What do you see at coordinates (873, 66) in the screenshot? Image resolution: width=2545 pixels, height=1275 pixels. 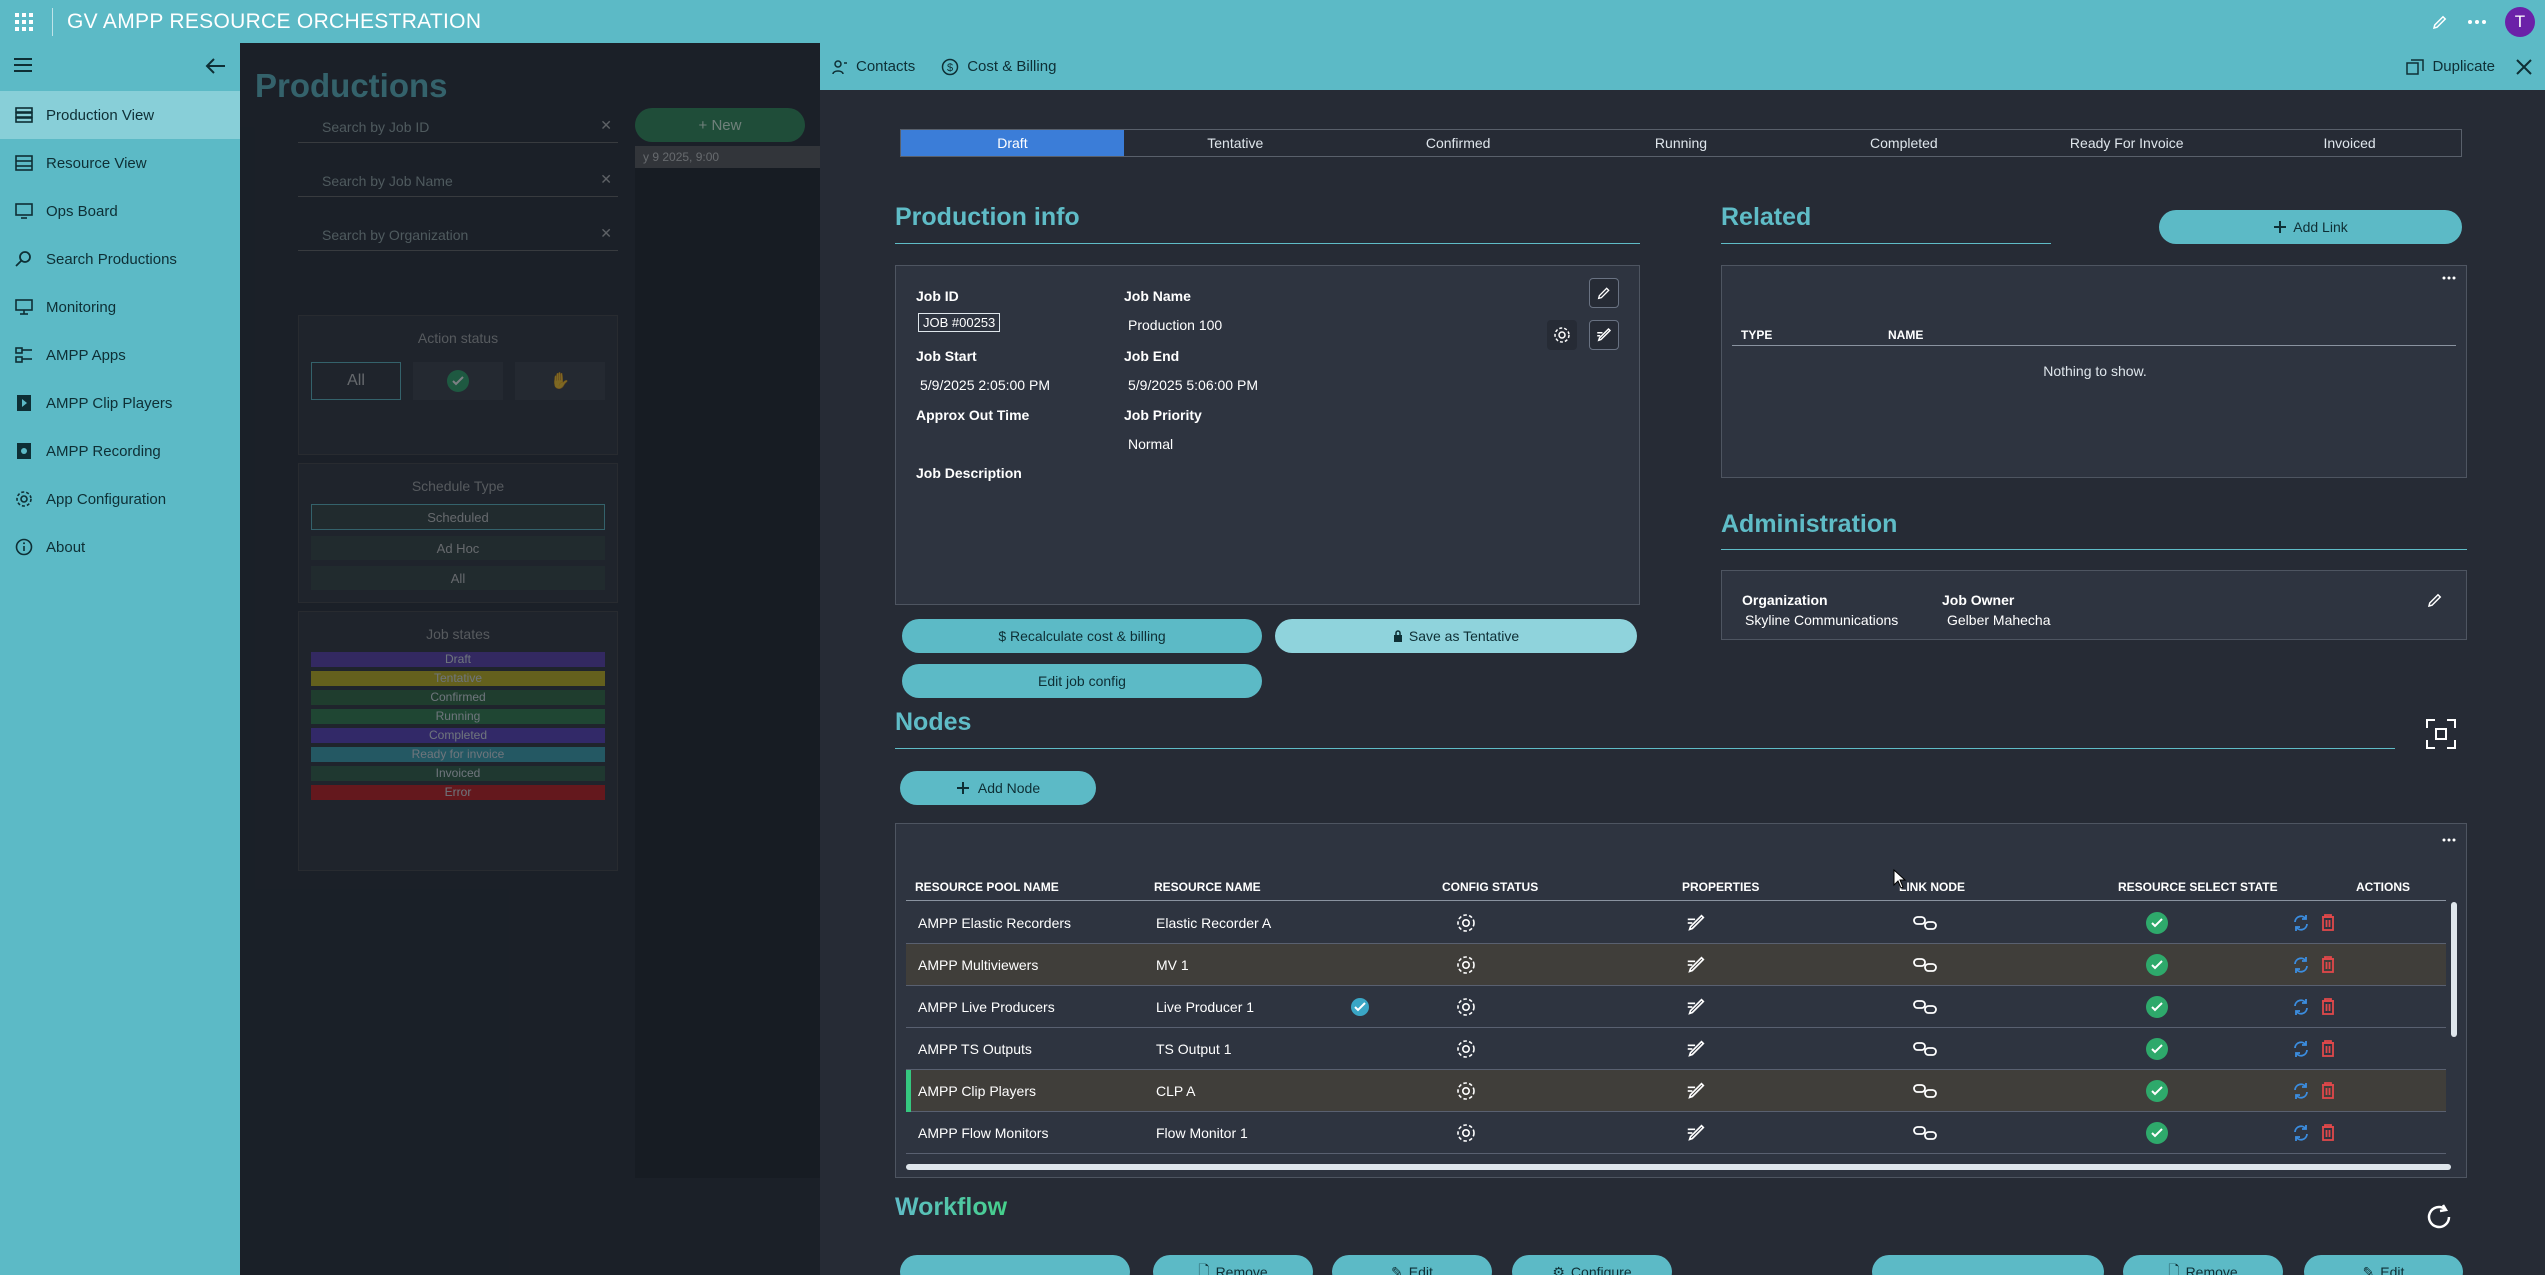 I see `contacts-button: Contacts` at bounding box center [873, 66].